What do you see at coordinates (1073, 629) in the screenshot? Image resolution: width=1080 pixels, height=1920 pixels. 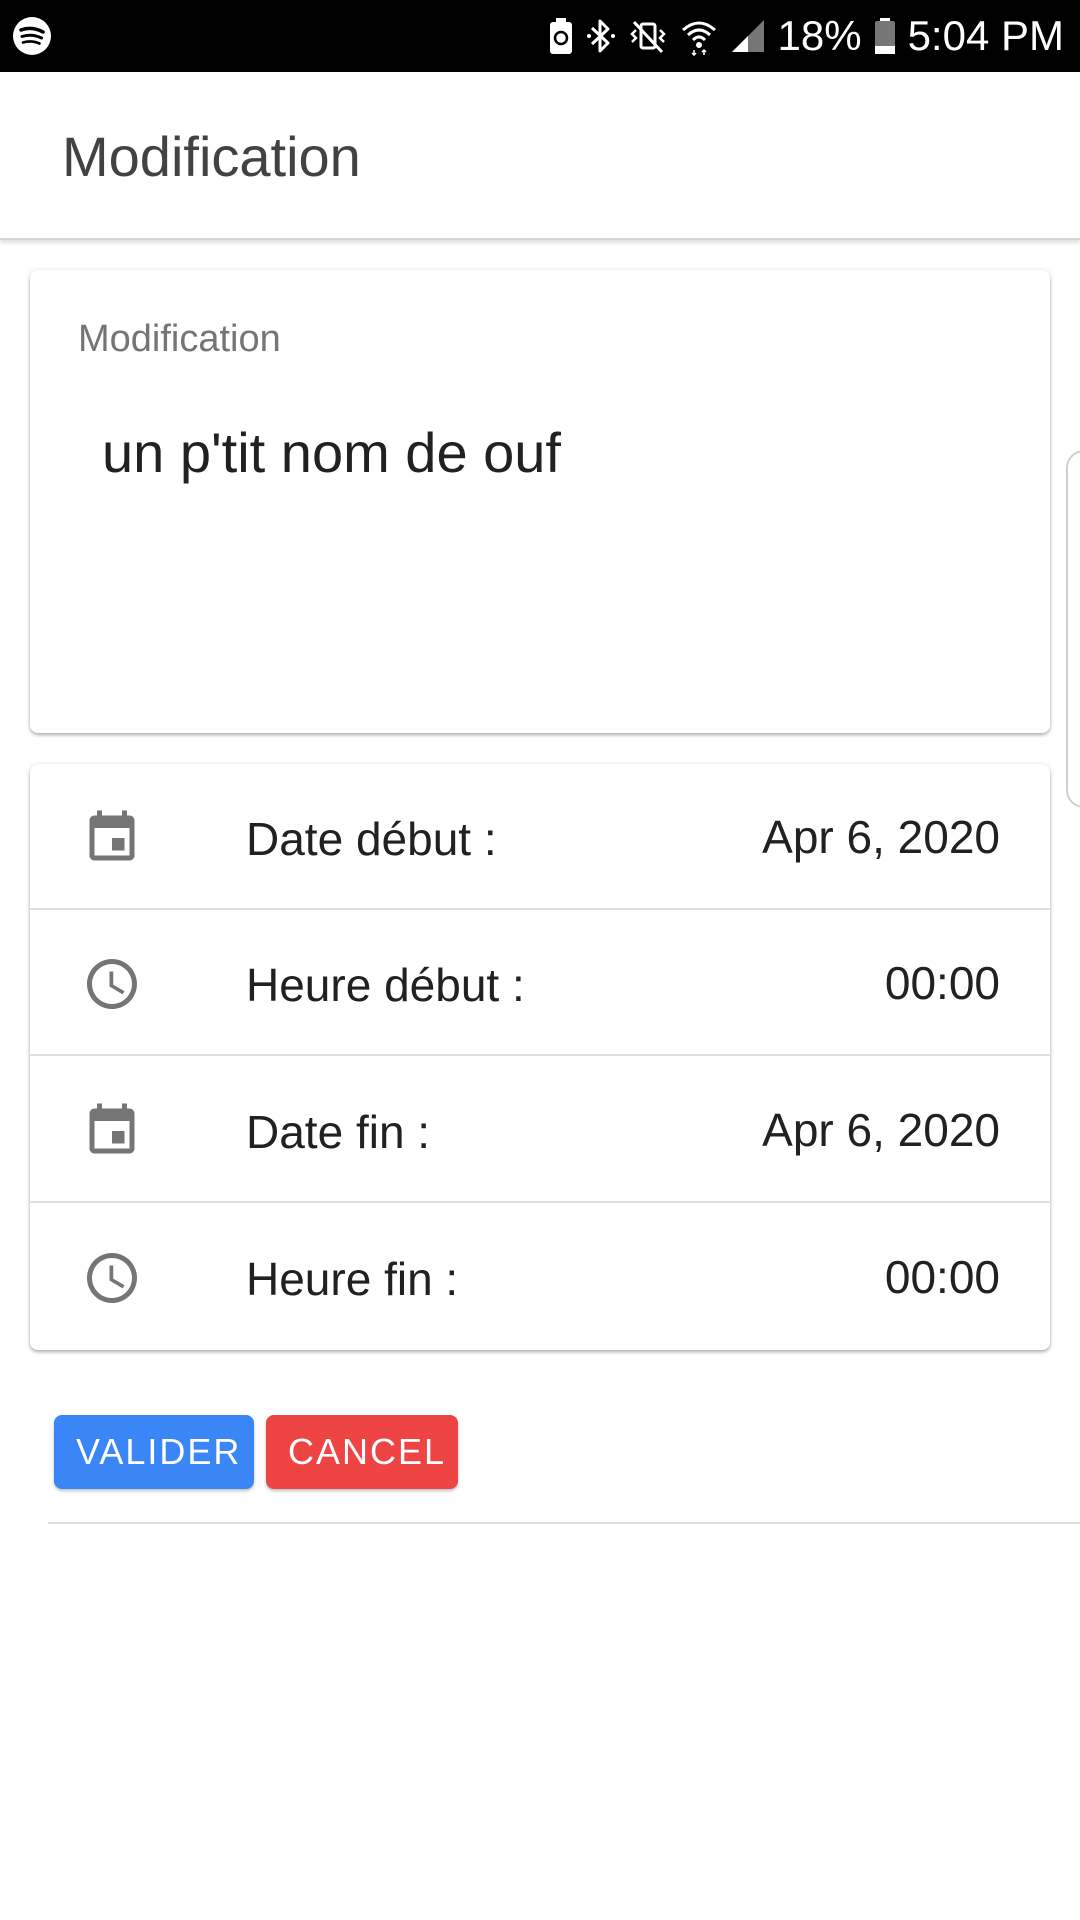 I see `side-panel-edge` at bounding box center [1073, 629].